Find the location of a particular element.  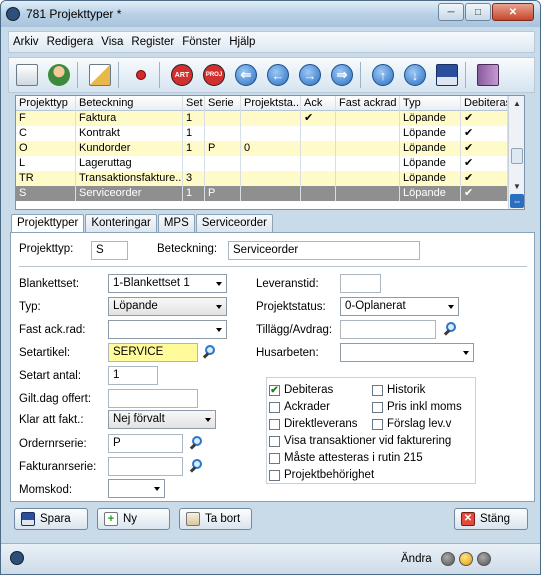

table-cell: O is located at coordinates (46, 148).